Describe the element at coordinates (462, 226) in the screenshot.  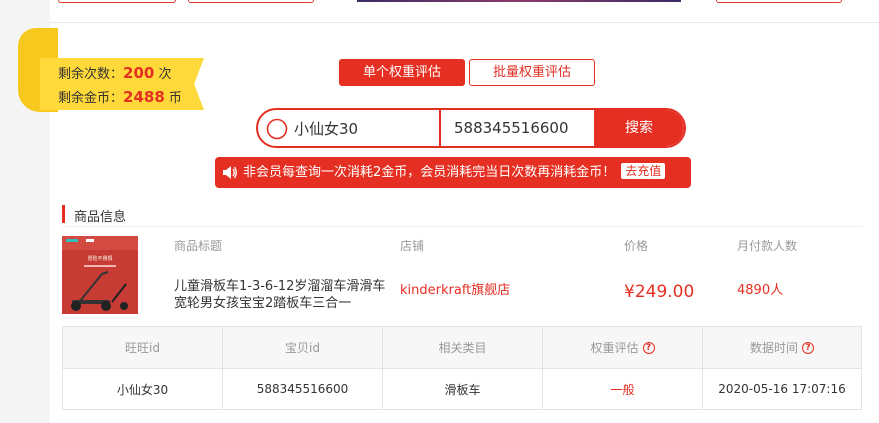
I see `section-divider` at that location.